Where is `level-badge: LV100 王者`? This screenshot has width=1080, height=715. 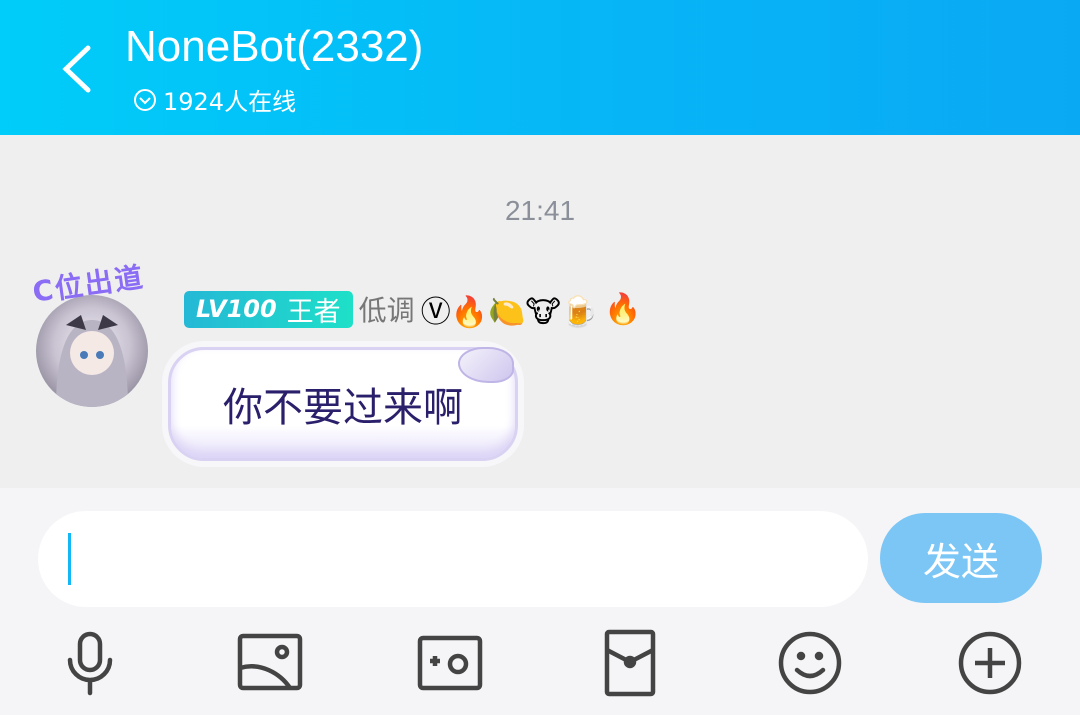 level-badge: LV100 王者 is located at coordinates (268, 309).